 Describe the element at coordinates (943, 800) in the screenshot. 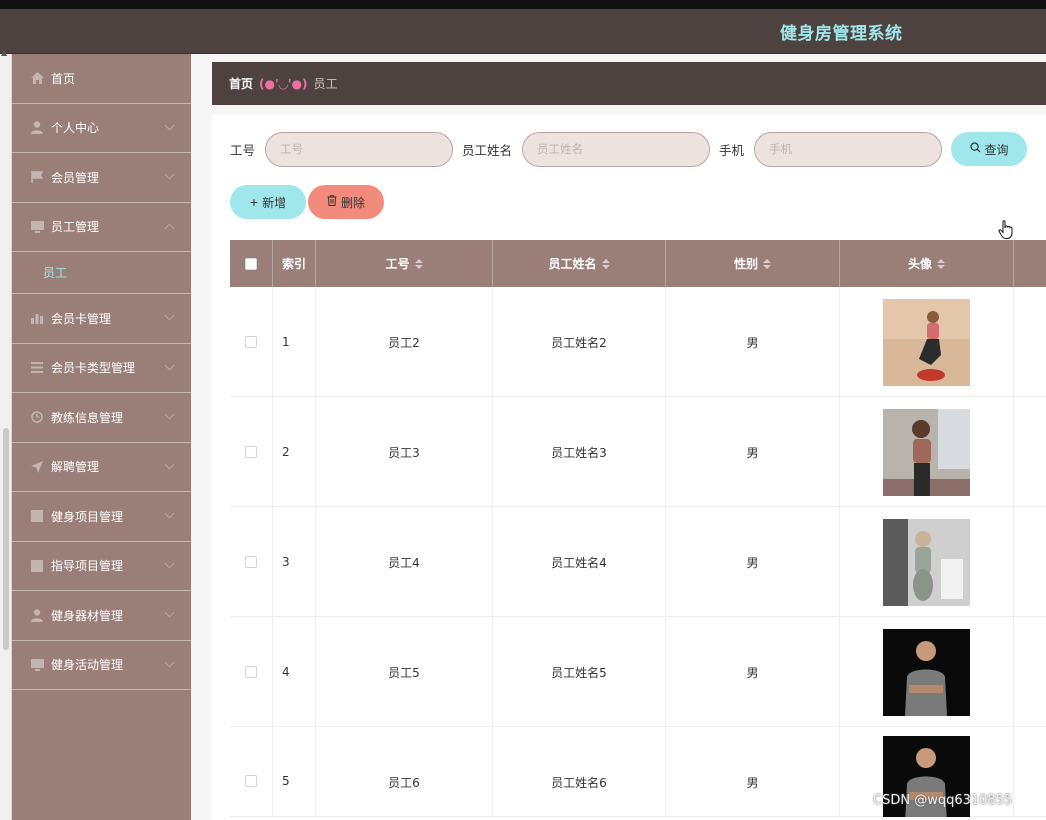

I see `watermark: CSDN @wqq6310855` at that location.